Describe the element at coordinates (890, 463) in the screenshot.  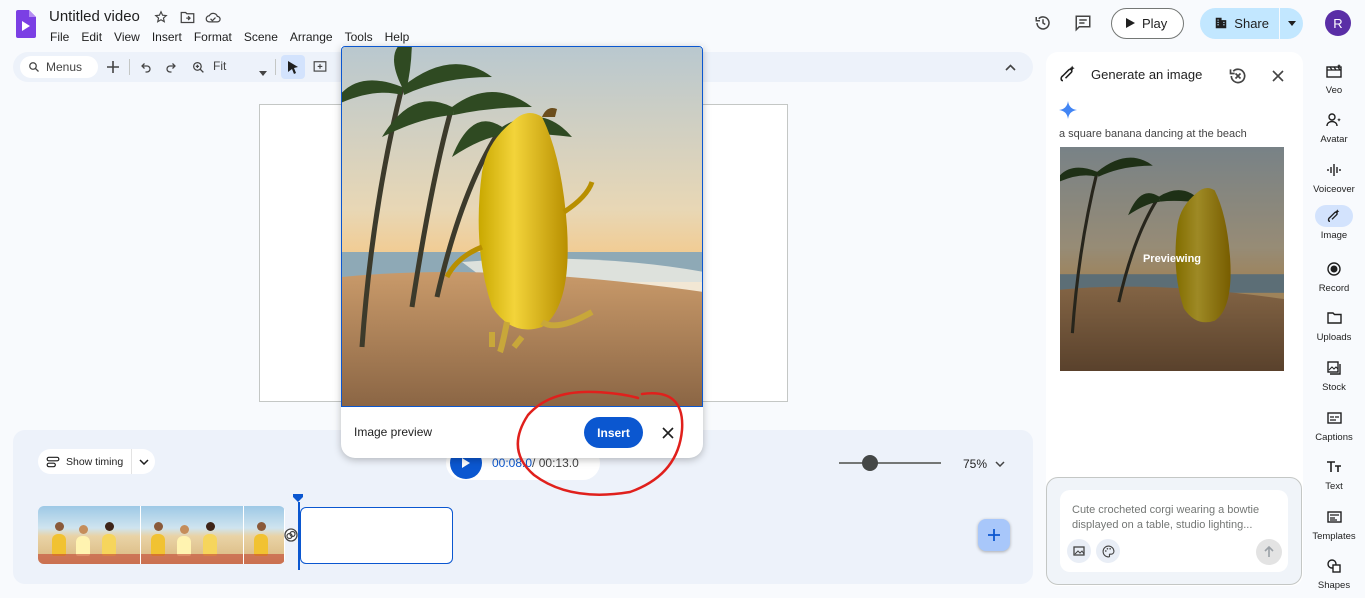
I see `timeline-zoom-slider` at that location.